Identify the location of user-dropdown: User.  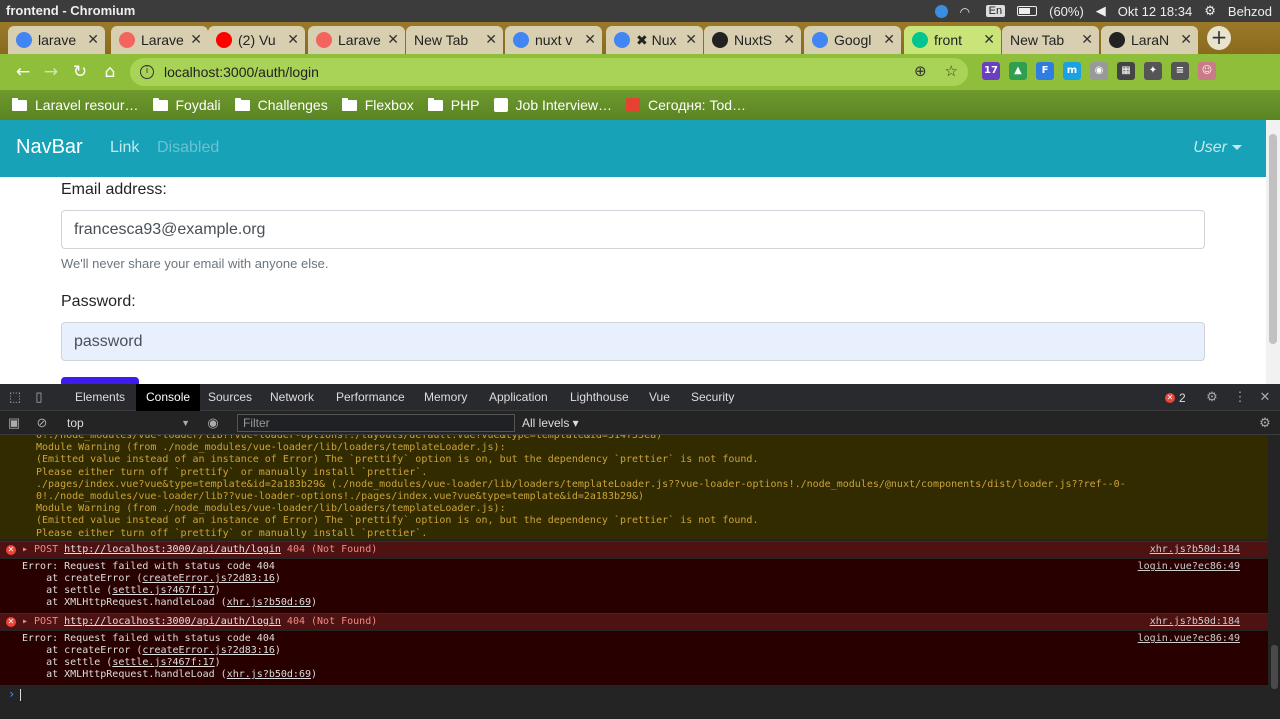
(1217, 148).